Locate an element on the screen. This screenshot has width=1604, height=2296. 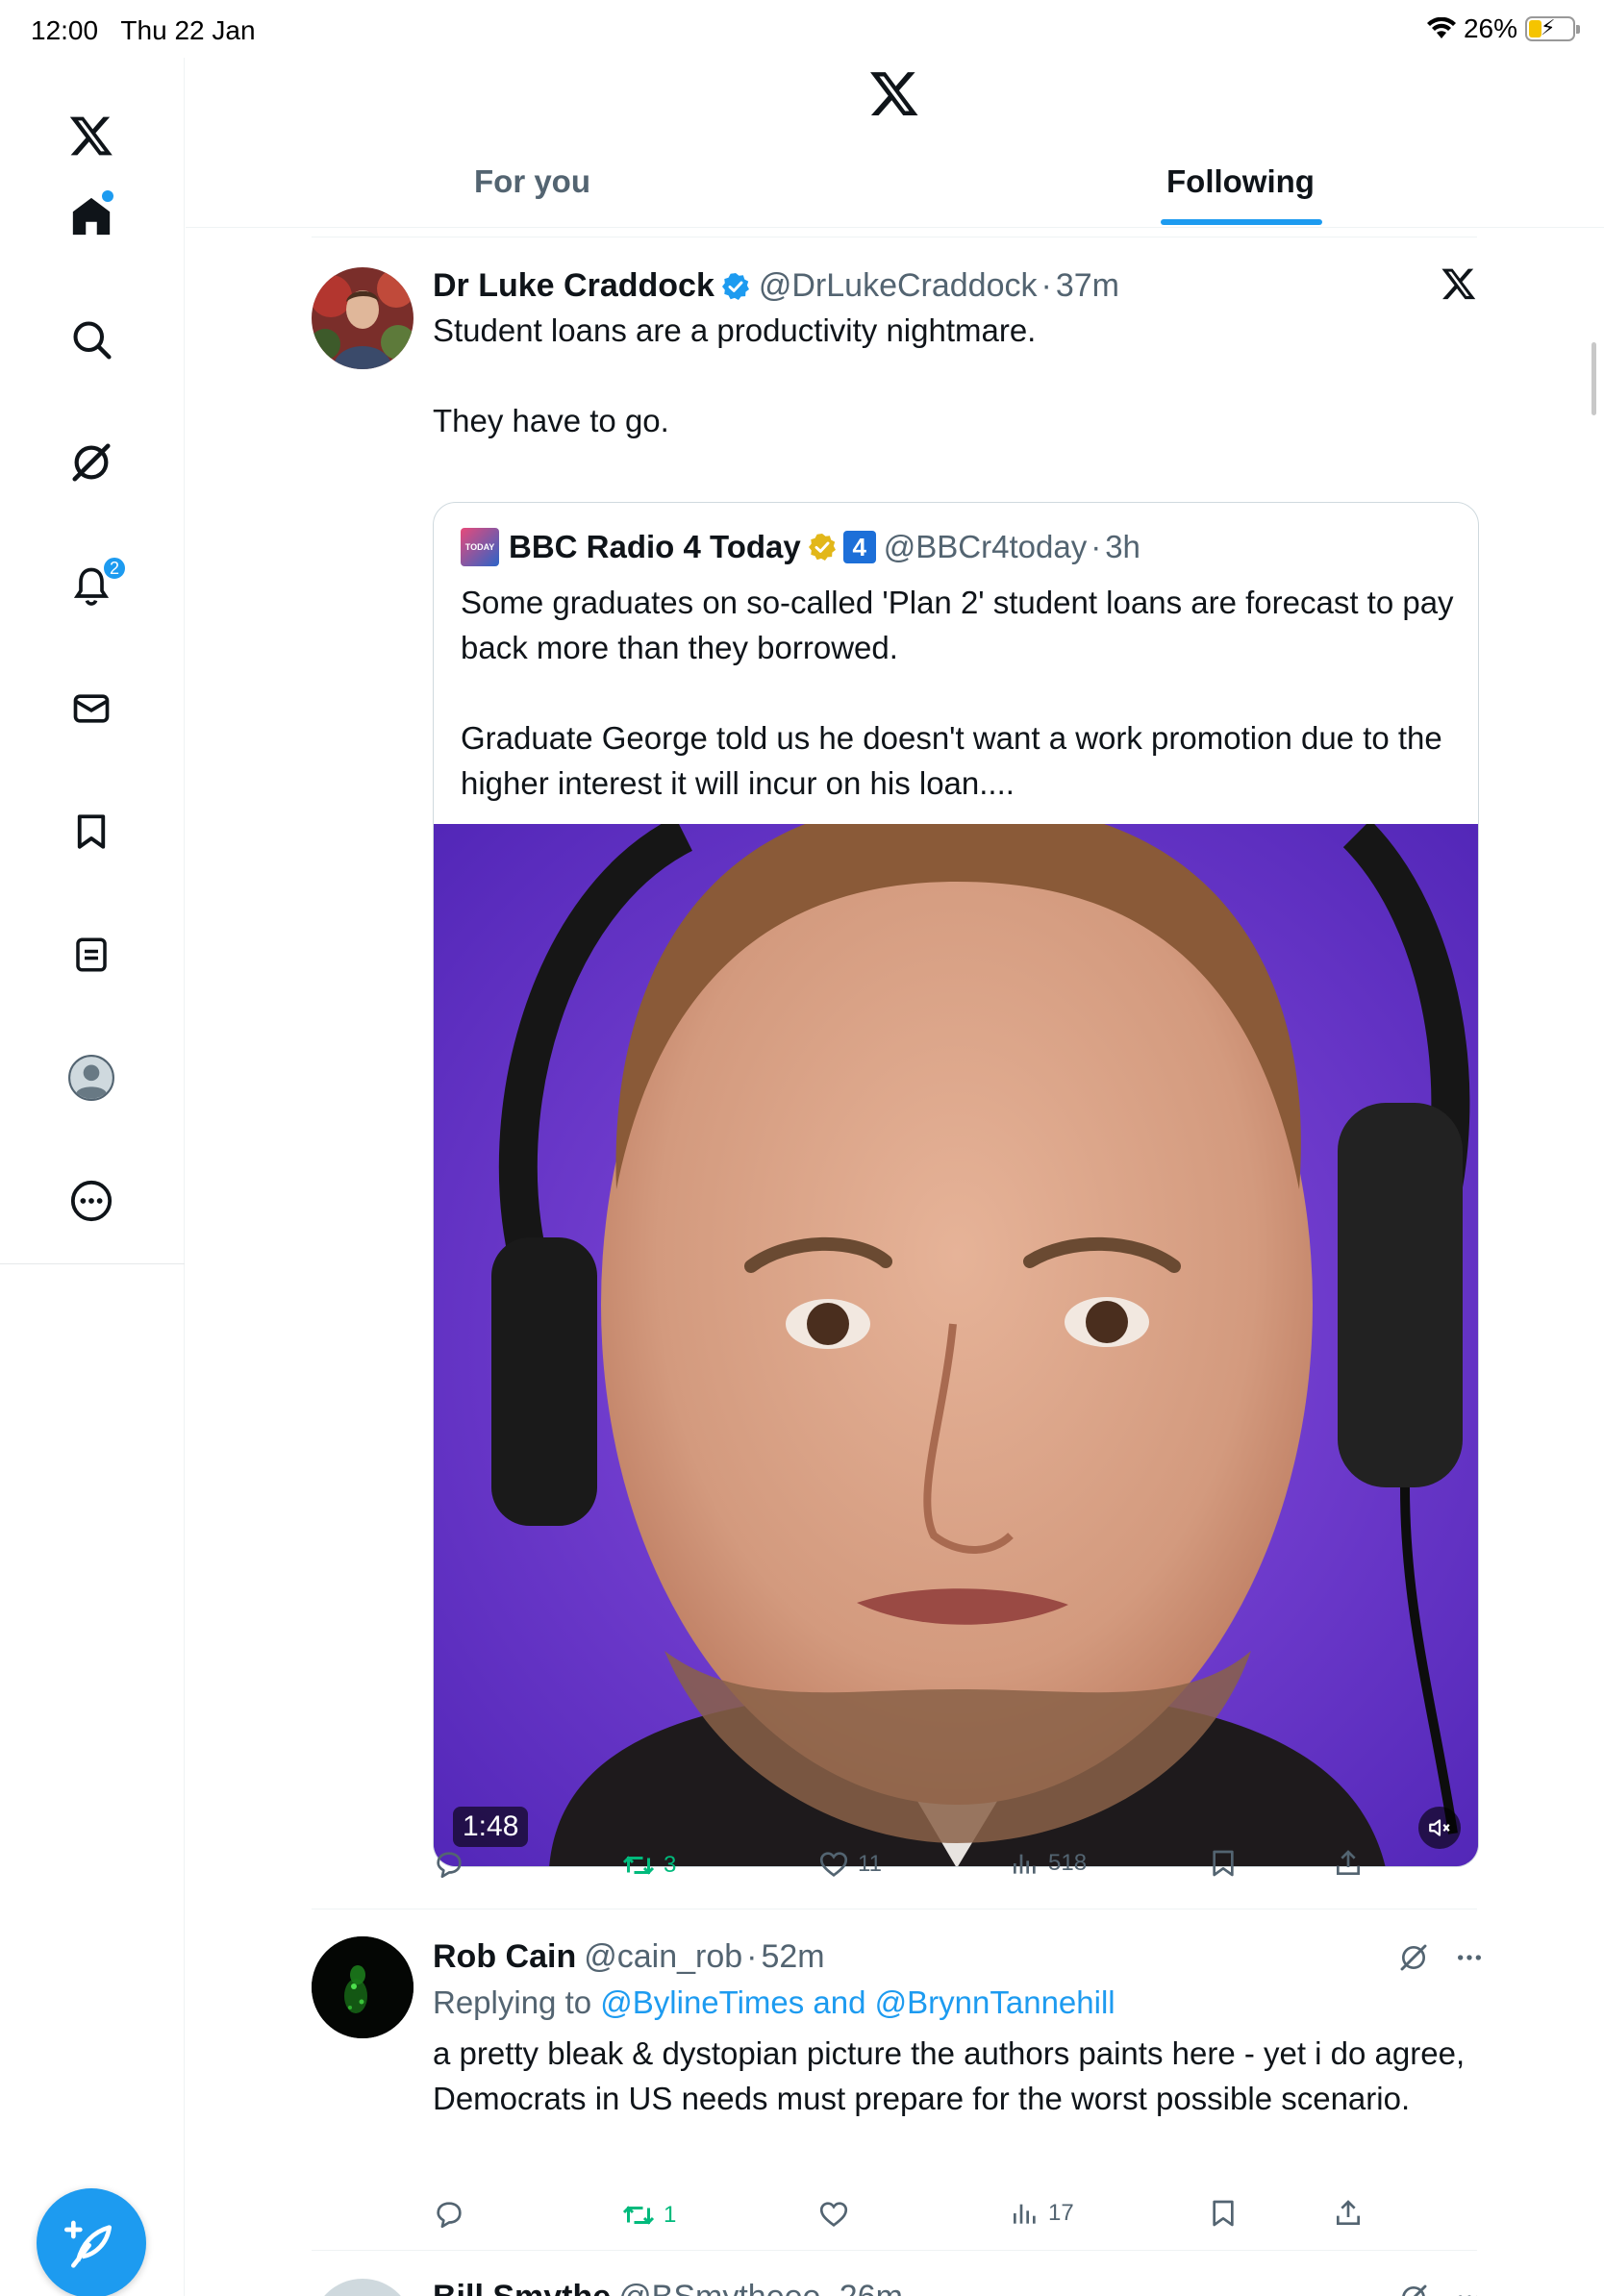
gold-verified-badge-icon is located at coordinates (822, 547).